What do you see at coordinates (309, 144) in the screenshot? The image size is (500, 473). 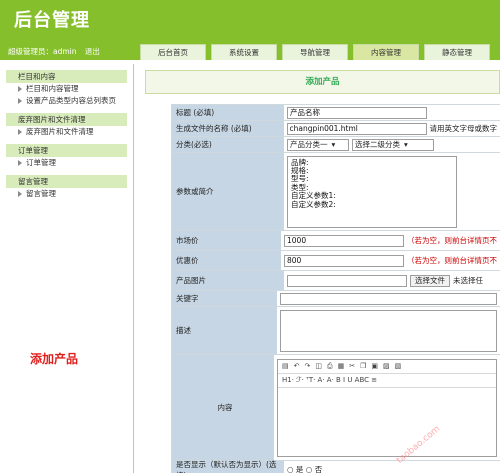 I see `category-select-1-value: 产品分类一` at bounding box center [309, 144].